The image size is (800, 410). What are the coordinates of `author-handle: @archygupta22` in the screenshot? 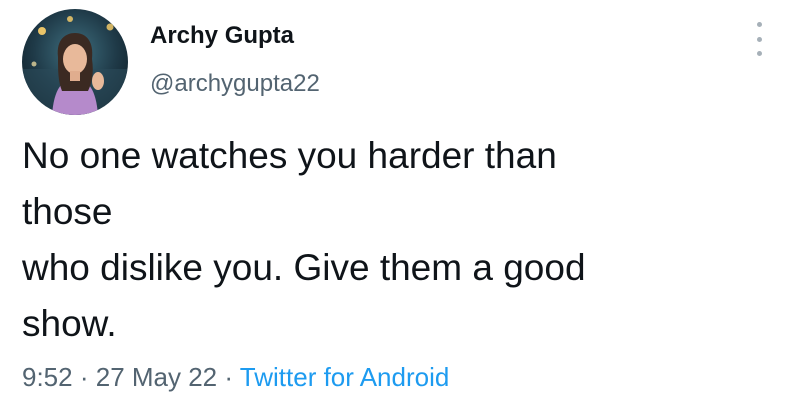 It's located at (235, 84).